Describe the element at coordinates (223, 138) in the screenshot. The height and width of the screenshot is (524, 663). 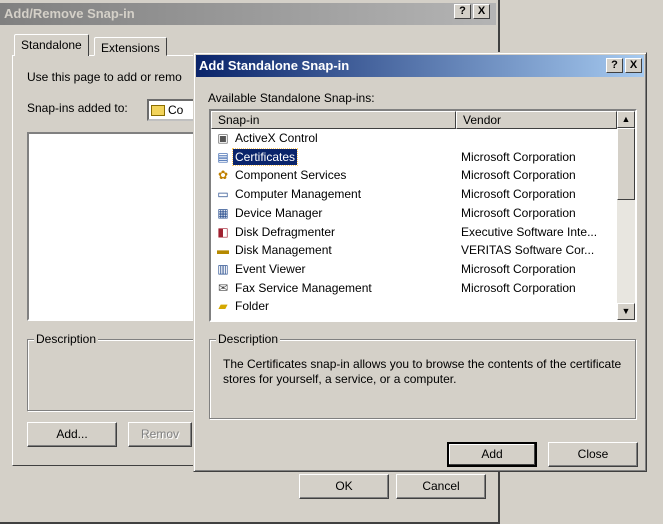
I see `activex-icon: ▣` at that location.